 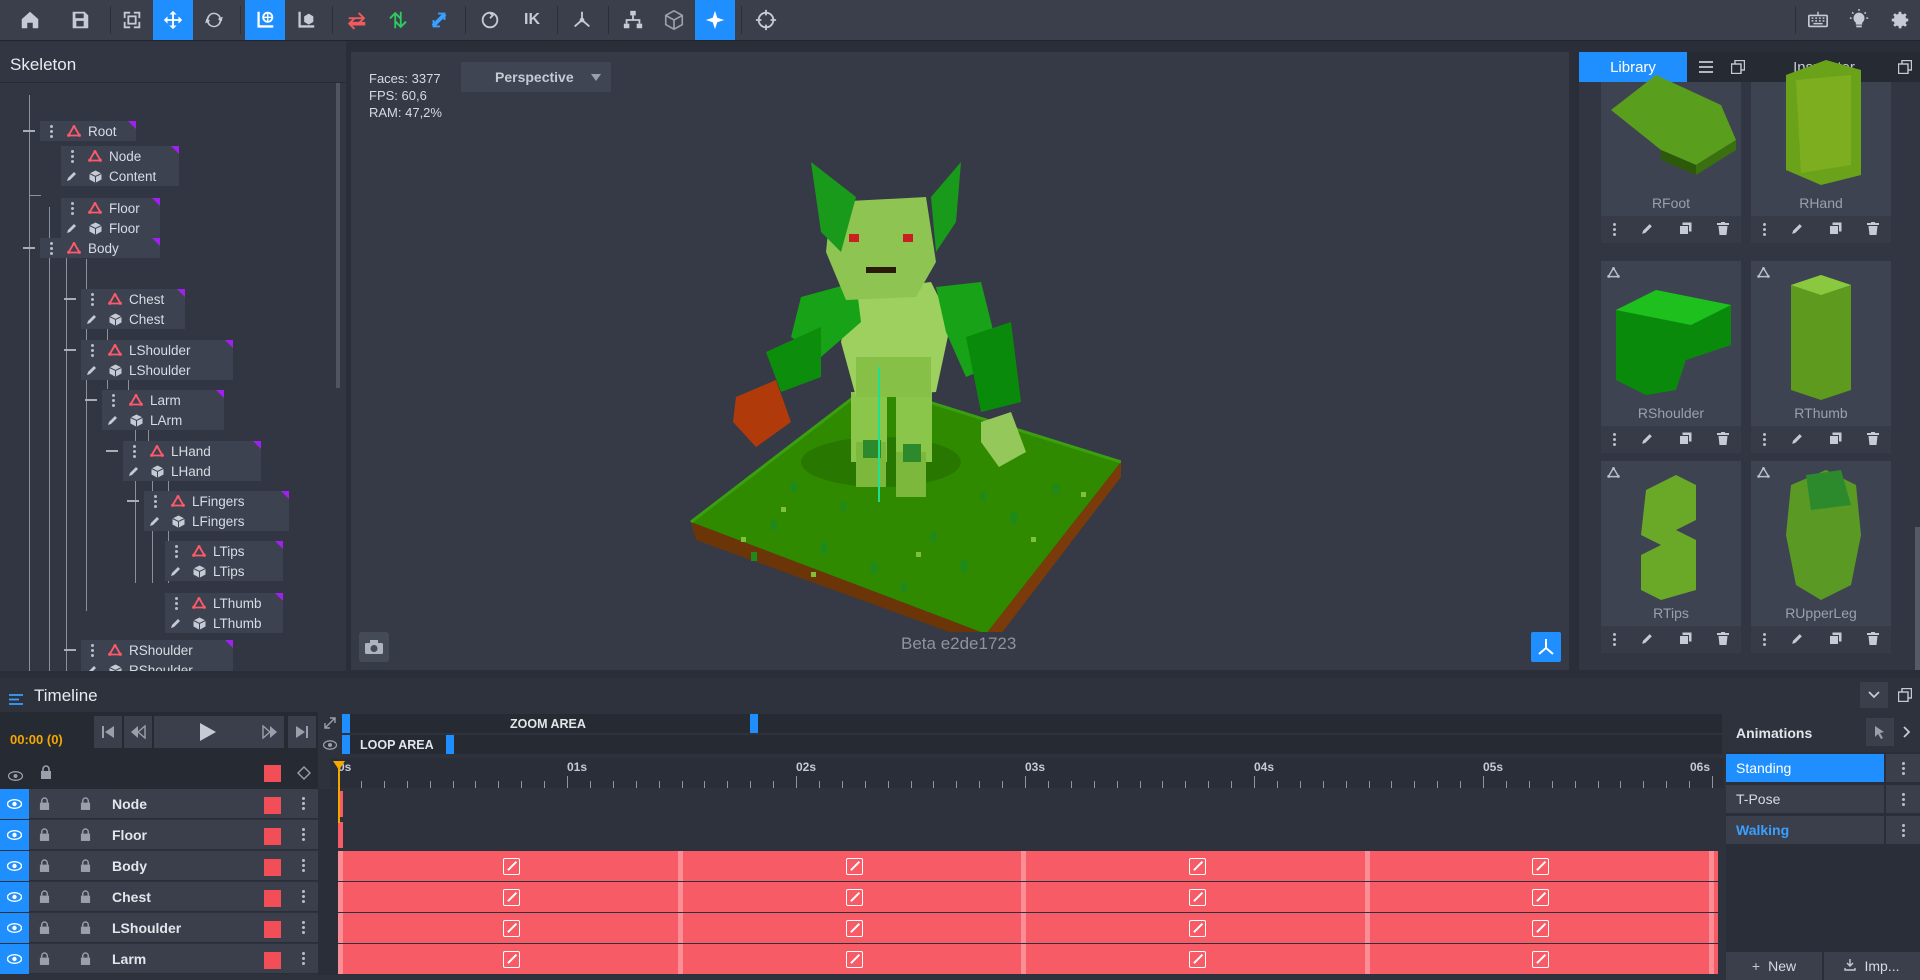 What do you see at coordinates (100, 248) in the screenshot?
I see `skeleton-node: Body` at bounding box center [100, 248].